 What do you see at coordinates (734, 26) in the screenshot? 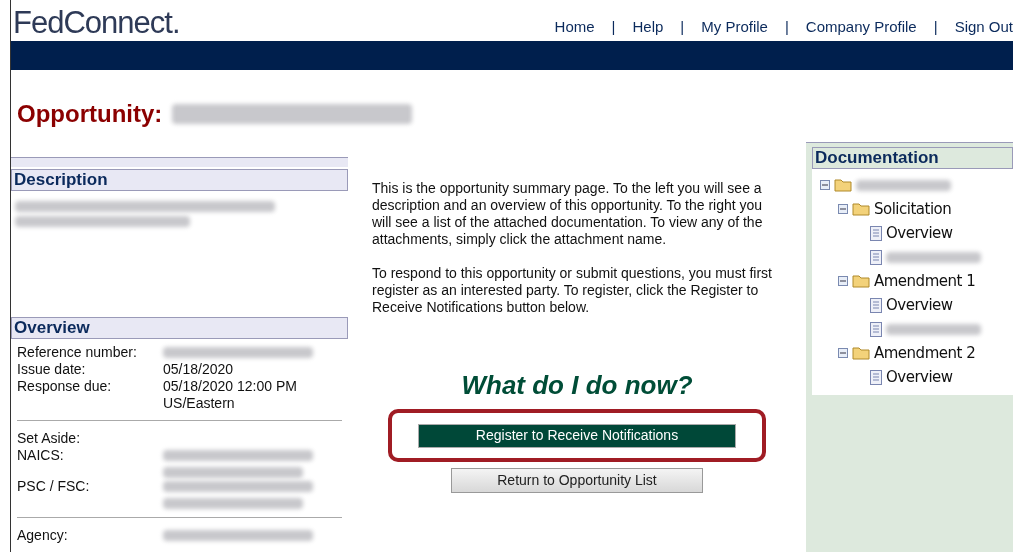
I see `nav-link: My Profile` at bounding box center [734, 26].